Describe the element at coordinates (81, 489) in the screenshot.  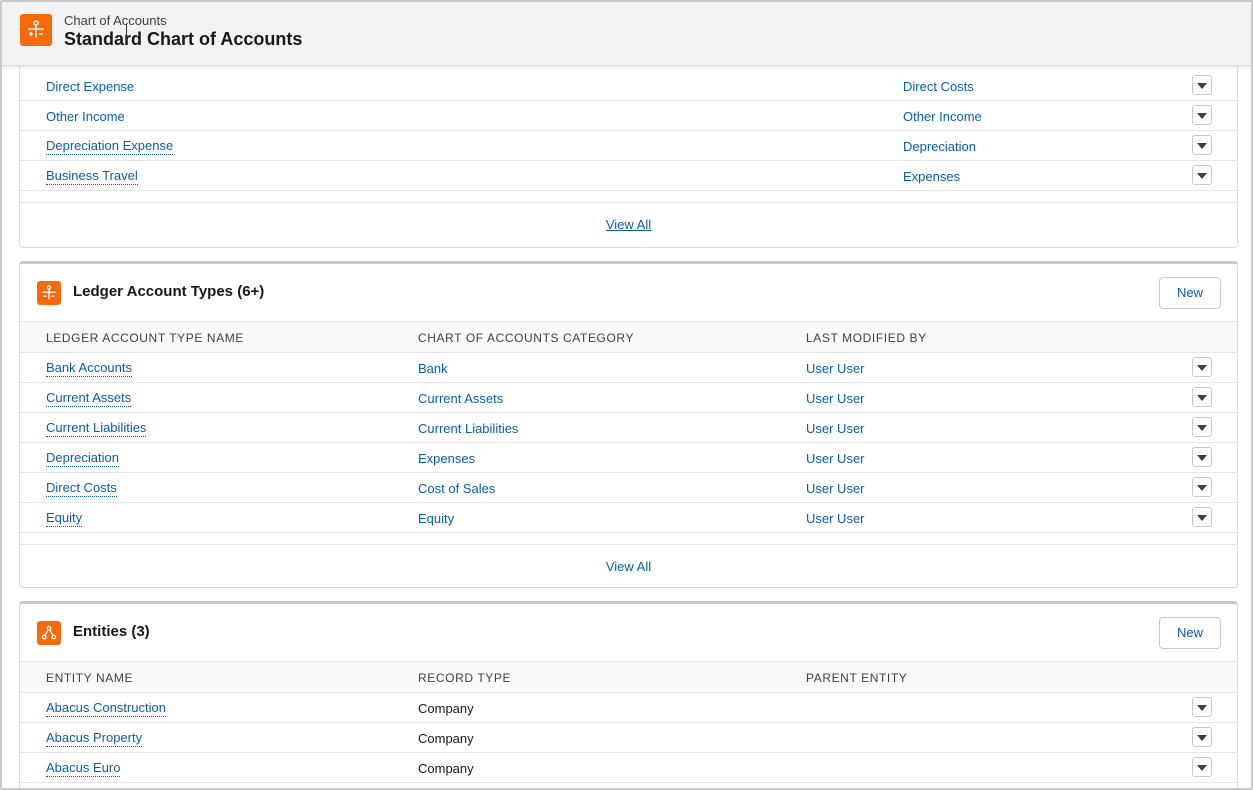
I see `ledger-type-link: Direct Costs` at that location.